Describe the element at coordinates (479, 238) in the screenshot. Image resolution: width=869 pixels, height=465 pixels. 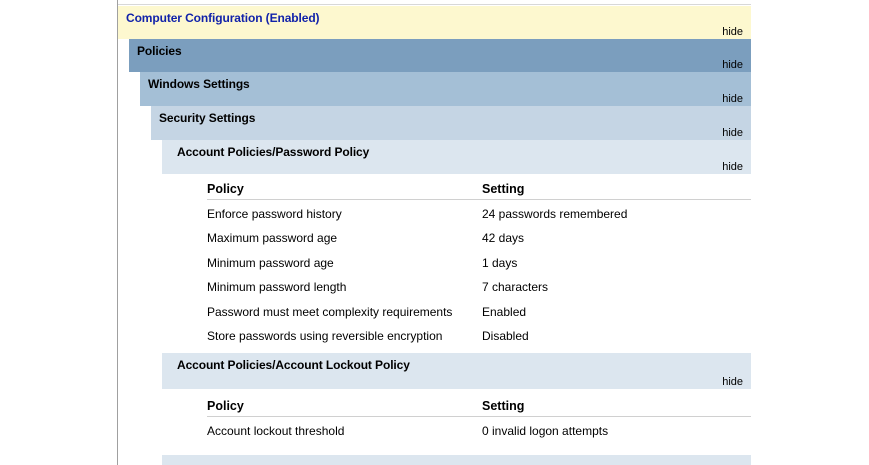
I see `table-row: Maximum password age 42 days` at that location.